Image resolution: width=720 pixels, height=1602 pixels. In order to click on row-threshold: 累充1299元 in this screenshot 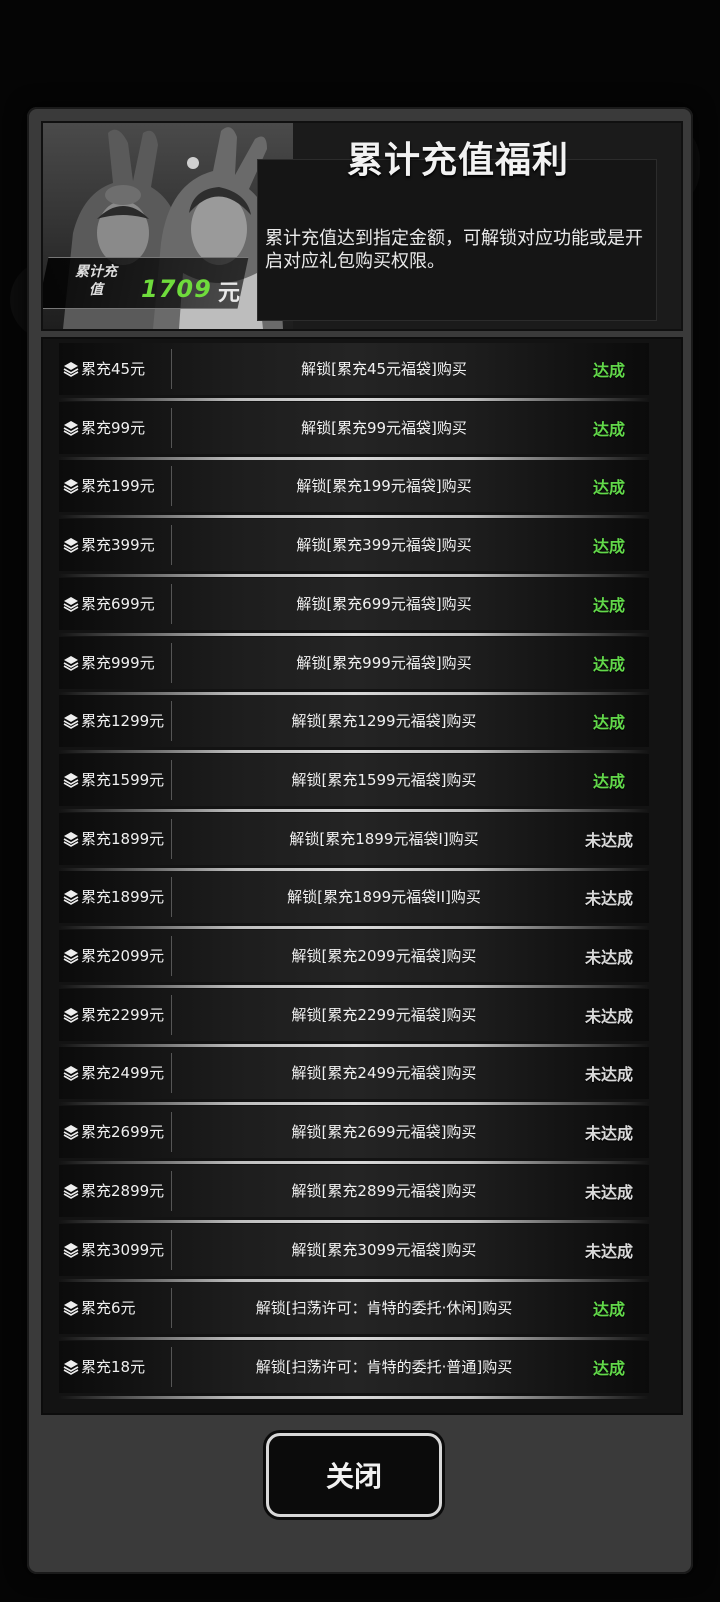, I will do `click(123, 721)`.